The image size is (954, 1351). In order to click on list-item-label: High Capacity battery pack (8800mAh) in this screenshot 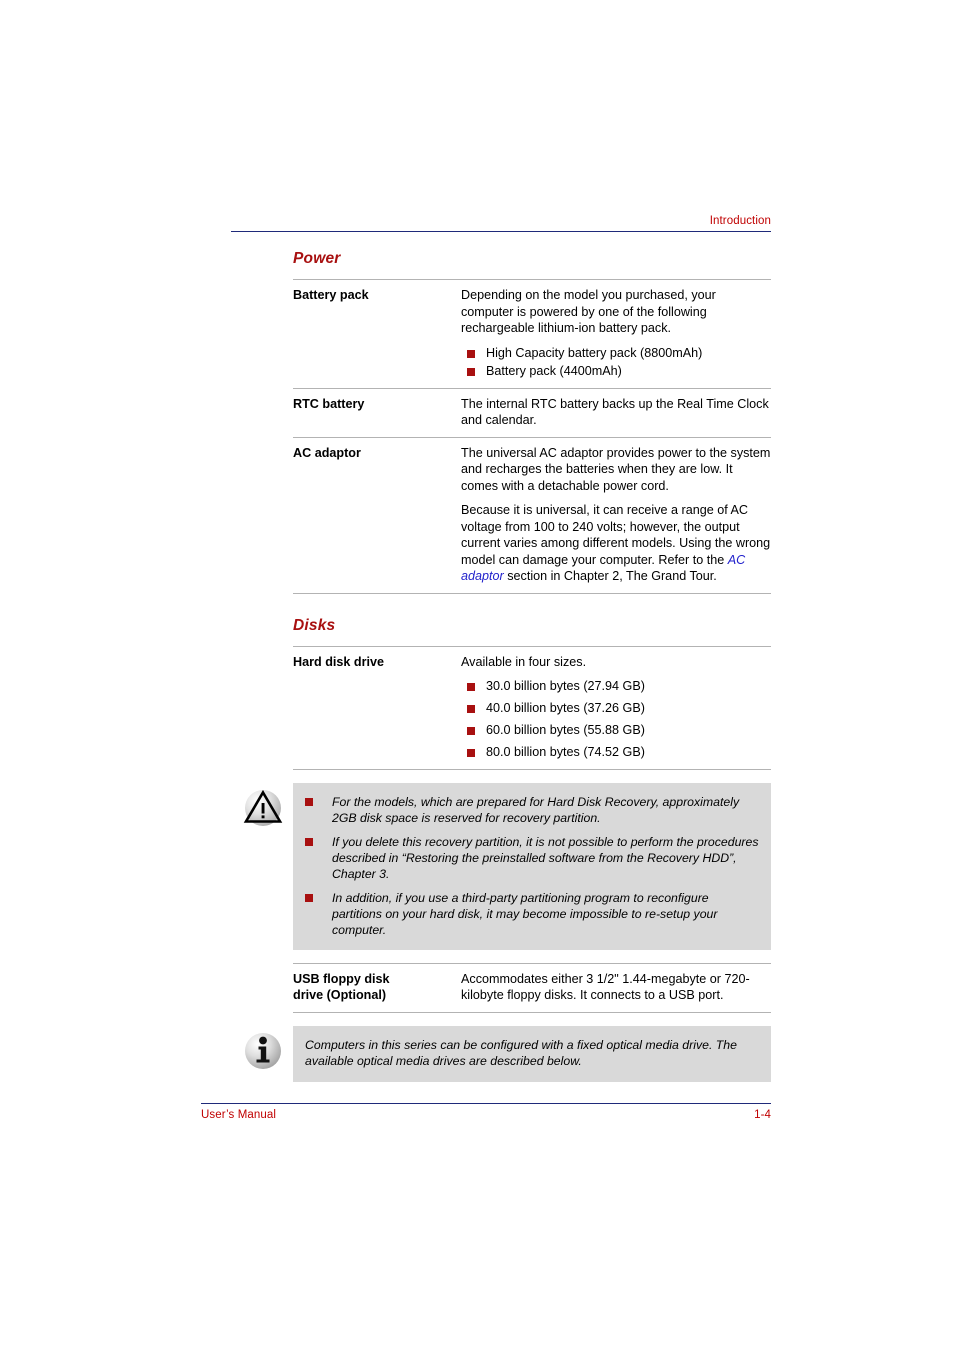, I will do `click(594, 352)`.